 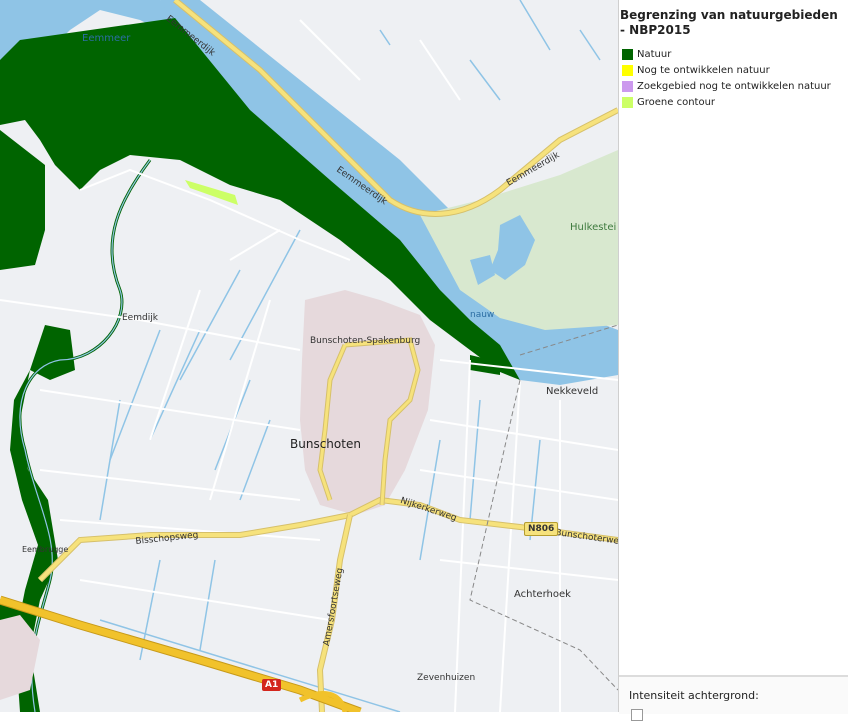 What do you see at coordinates (482, 315) in the screenshot?
I see `label-nauw: nauw` at bounding box center [482, 315].